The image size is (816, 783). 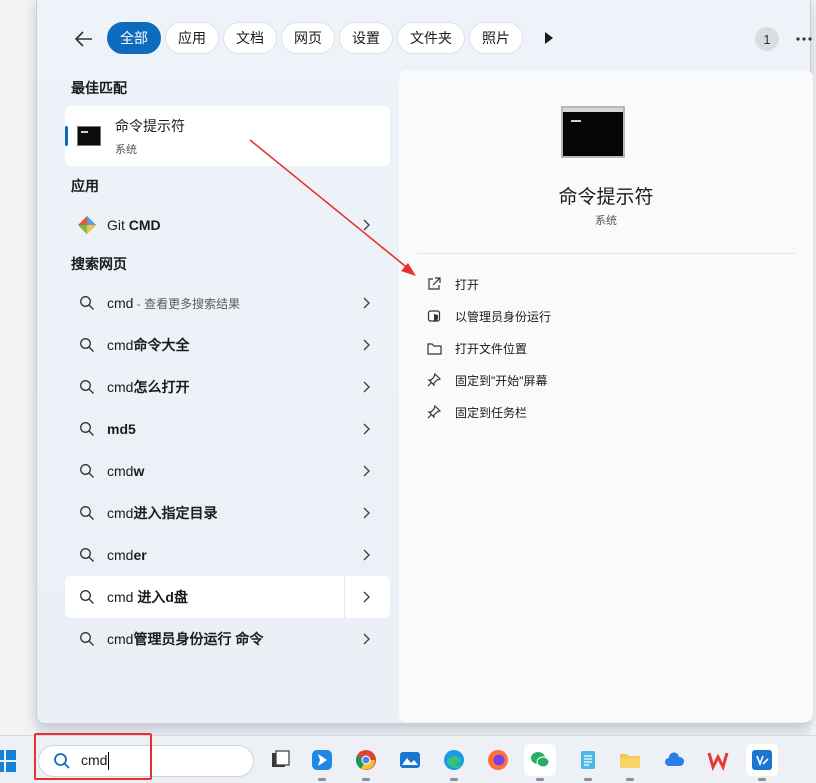 What do you see at coordinates (431, 38) in the screenshot?
I see `tab-folders: 文件夹` at bounding box center [431, 38].